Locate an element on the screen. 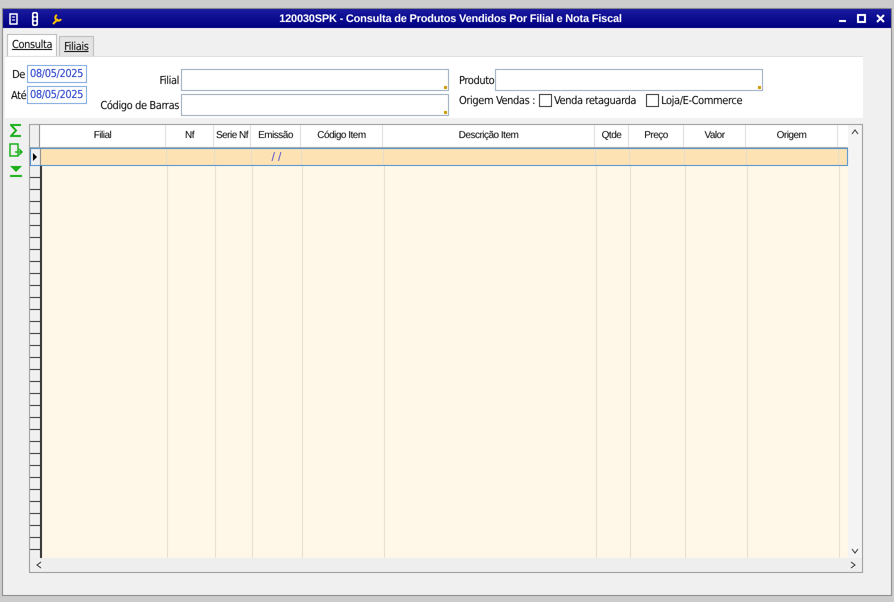  column-header: Emissão is located at coordinates (276, 136).